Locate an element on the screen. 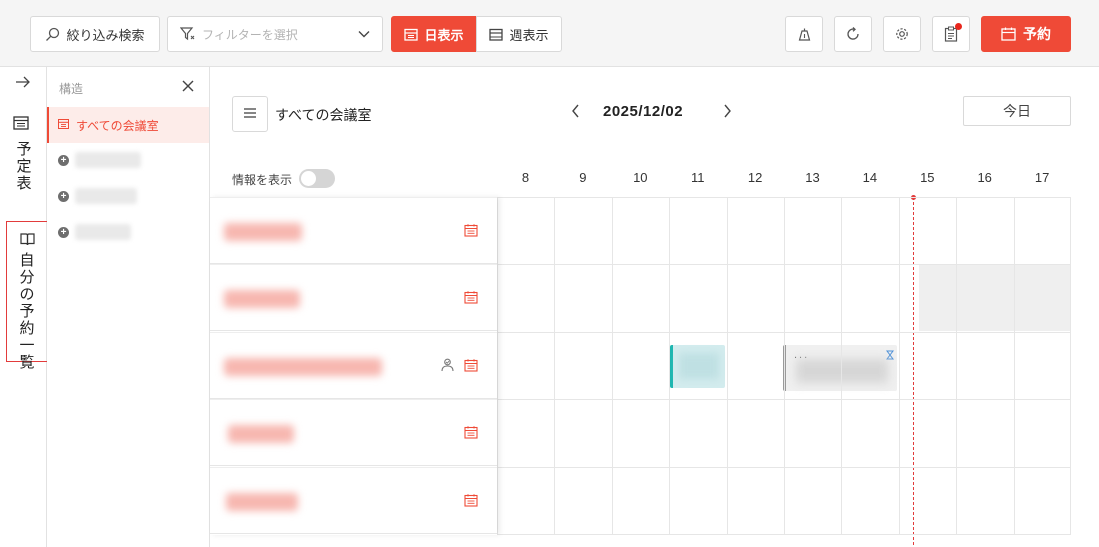 This screenshot has height=547, width=1099. day-view-button: 日表示 is located at coordinates (434, 34).